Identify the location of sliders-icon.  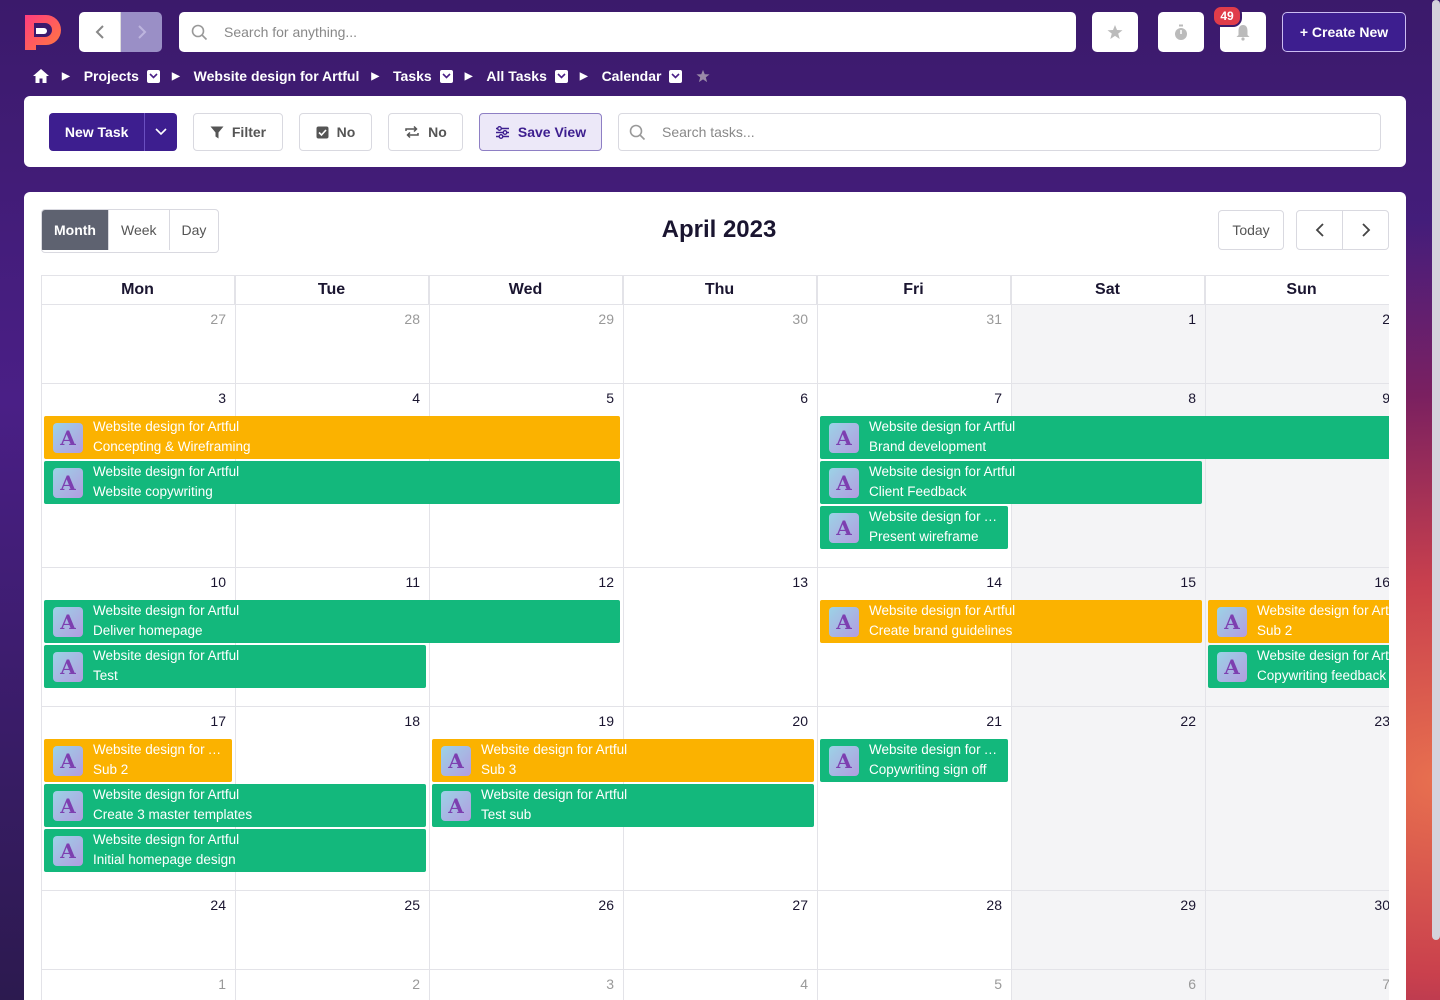
(502, 132).